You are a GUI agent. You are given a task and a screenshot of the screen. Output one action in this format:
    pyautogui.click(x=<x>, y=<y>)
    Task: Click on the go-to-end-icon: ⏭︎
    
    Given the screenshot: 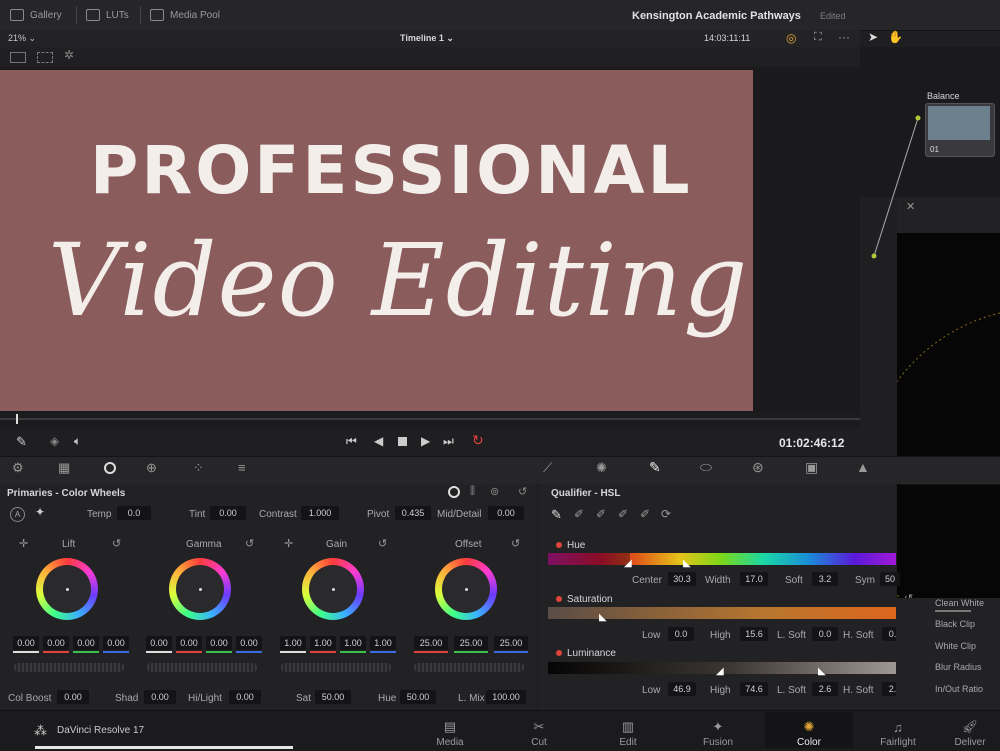 What is the action you would take?
    pyautogui.click(x=448, y=441)
    